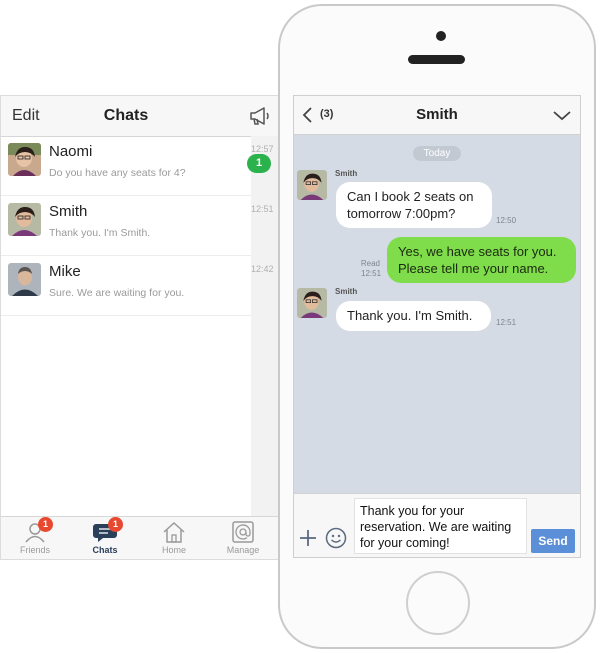 The width and height of the screenshot is (600, 653). I want to click on date-separator: Today, so click(437, 153).